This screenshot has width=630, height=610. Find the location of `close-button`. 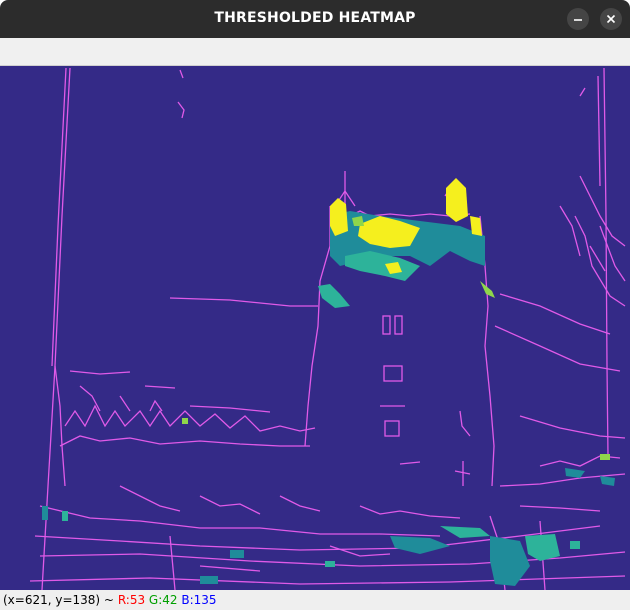

close-button is located at coordinates (611, 19).